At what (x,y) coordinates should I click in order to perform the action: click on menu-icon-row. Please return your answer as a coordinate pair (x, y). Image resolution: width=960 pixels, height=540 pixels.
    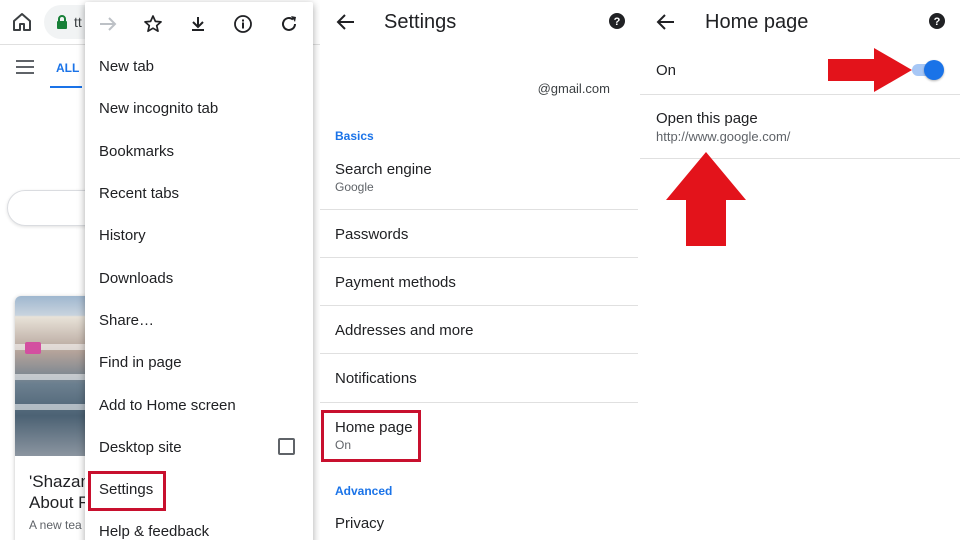
    Looking at the image, I should click on (199, 24).